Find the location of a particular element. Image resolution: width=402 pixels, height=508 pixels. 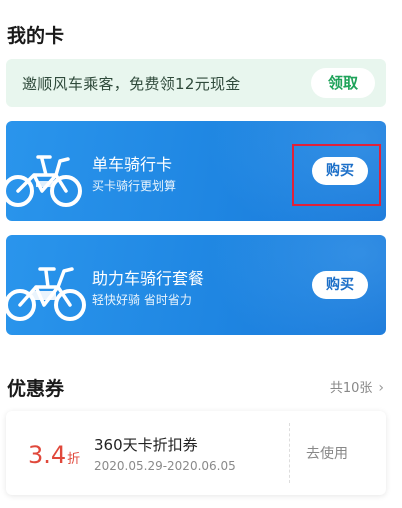

use-coupon-button: 去使用 is located at coordinates (327, 453).